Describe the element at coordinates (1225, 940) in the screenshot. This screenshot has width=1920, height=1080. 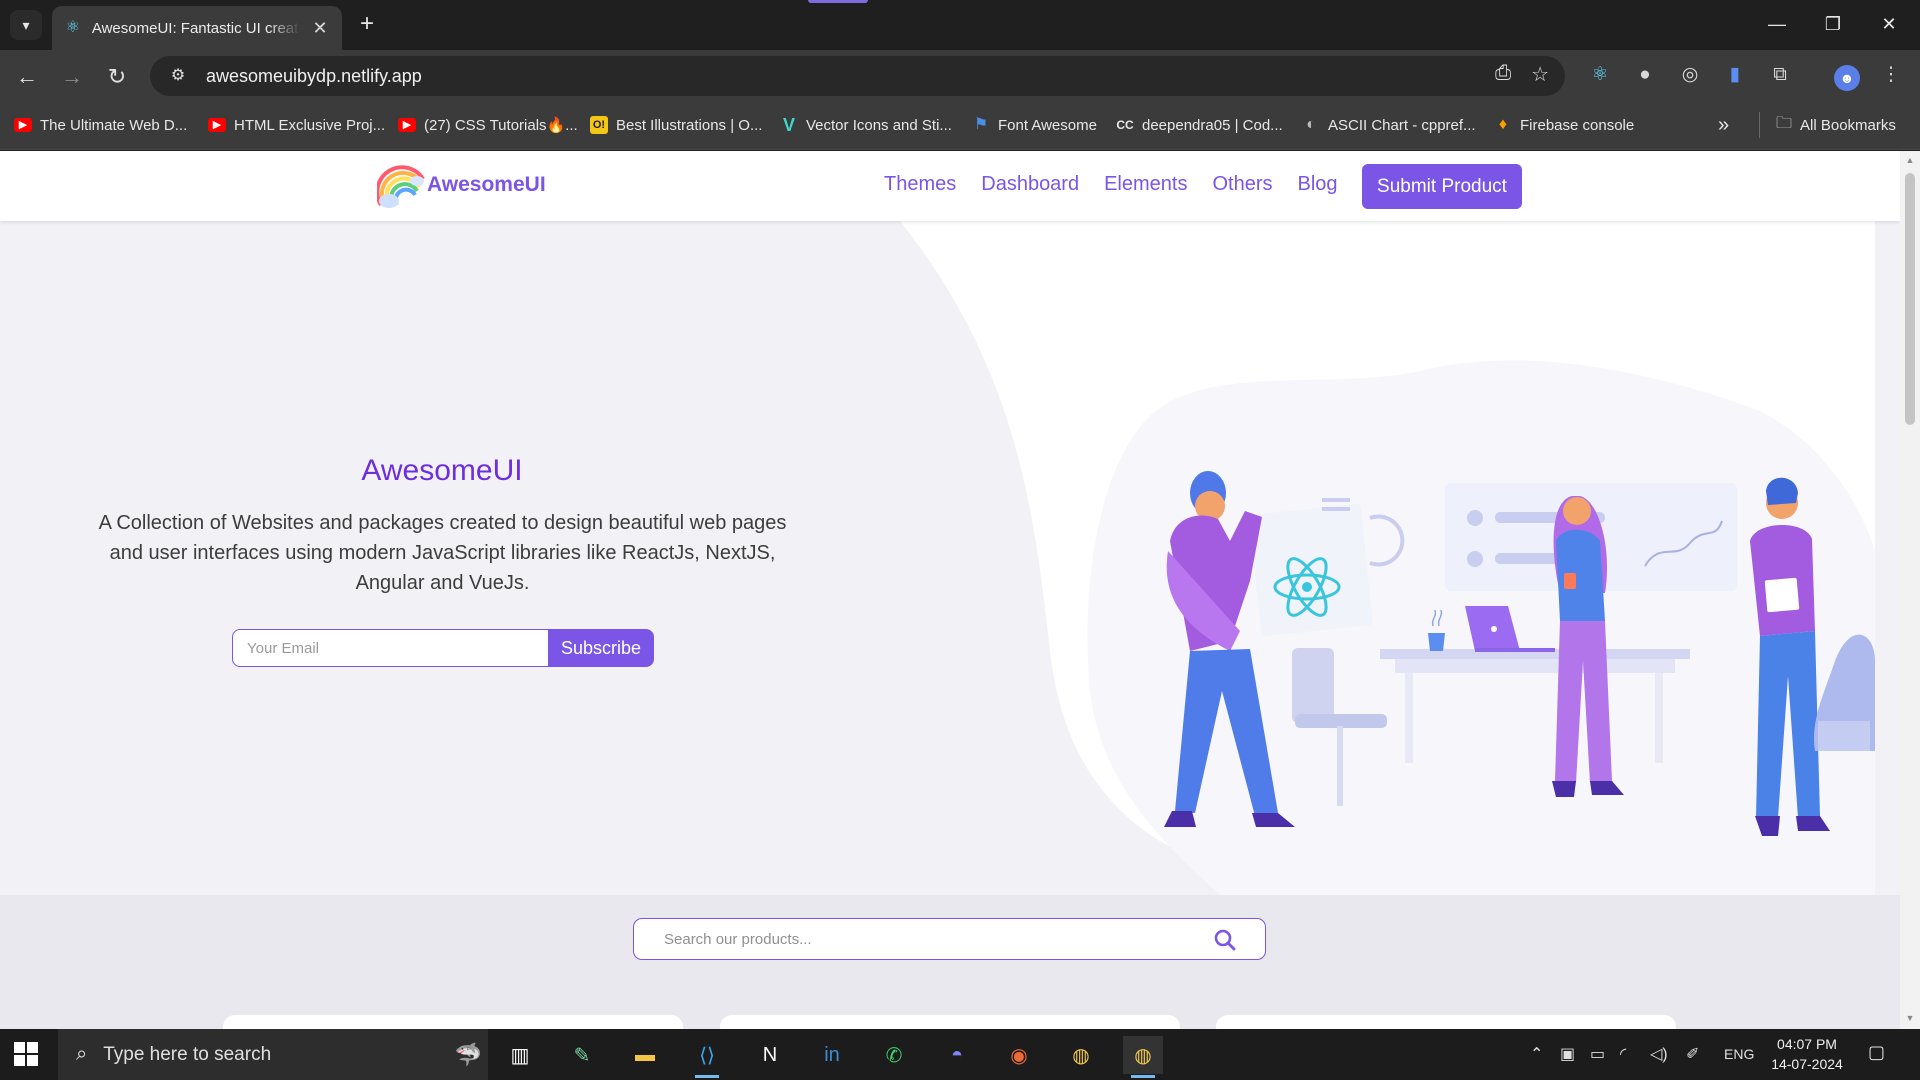
I see `search-icon` at that location.